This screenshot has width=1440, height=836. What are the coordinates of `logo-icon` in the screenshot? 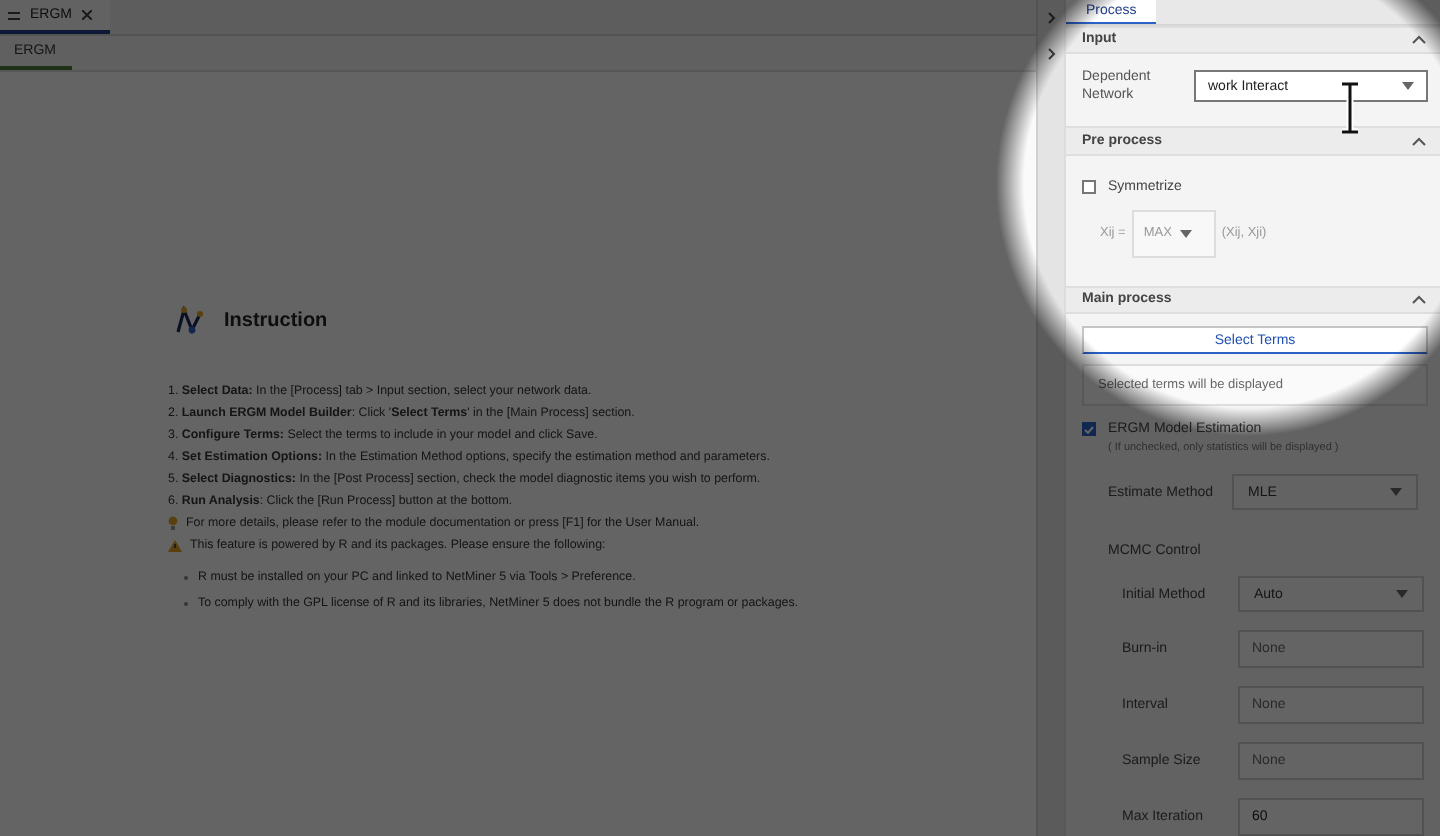 It's located at (190, 321).